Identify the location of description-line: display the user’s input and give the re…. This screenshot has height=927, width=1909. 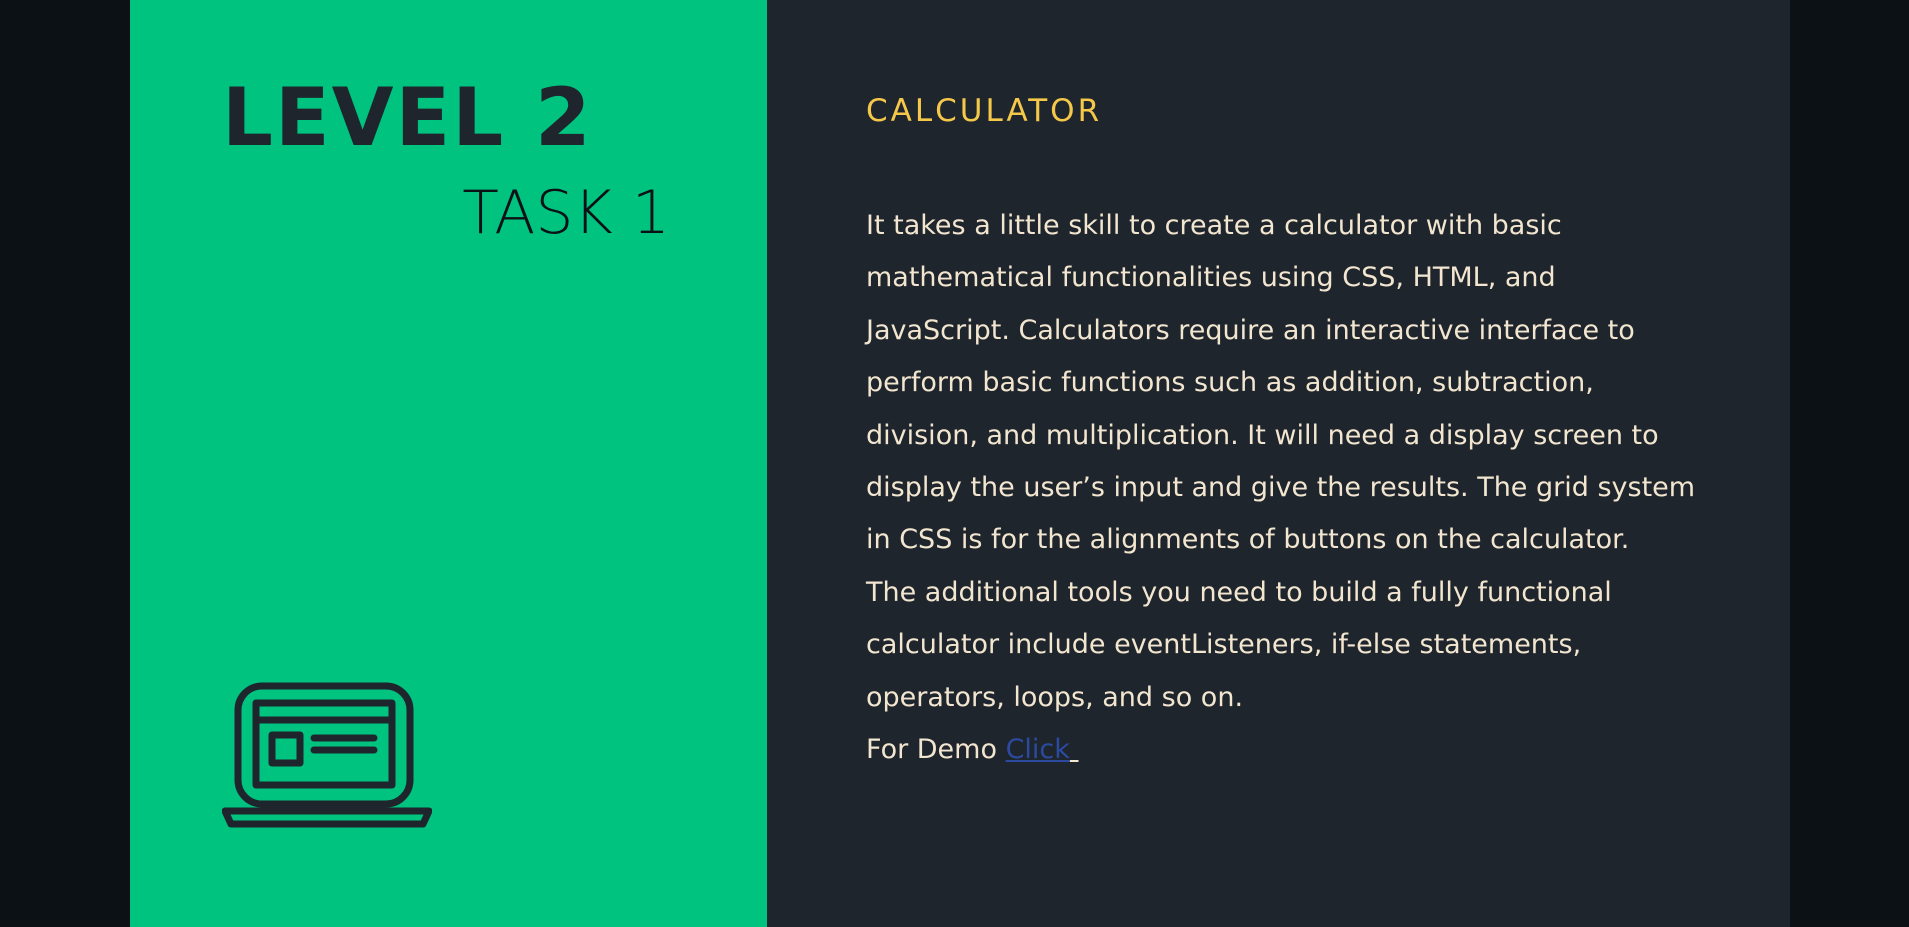
(1281, 488).